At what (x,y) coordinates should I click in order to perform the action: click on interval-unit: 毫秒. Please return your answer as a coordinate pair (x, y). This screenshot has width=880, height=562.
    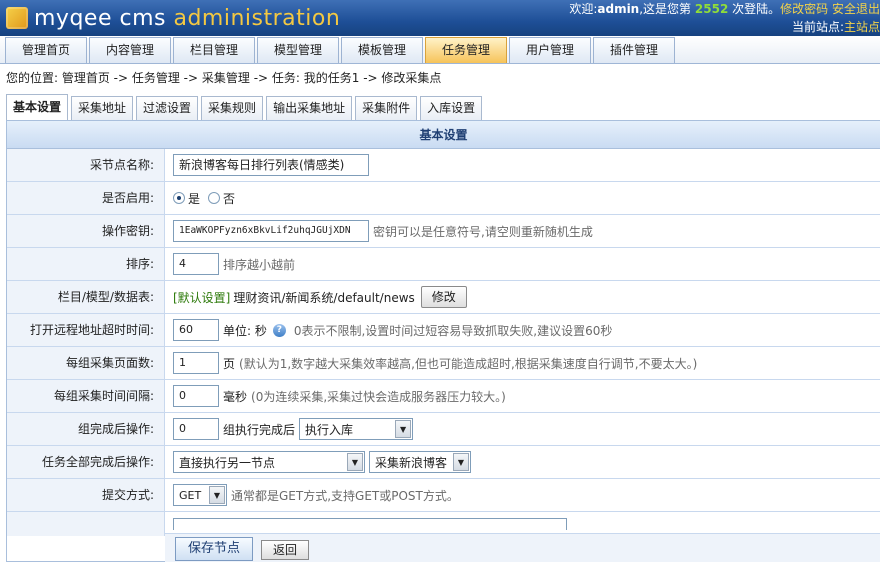
    Looking at the image, I should click on (235, 396).